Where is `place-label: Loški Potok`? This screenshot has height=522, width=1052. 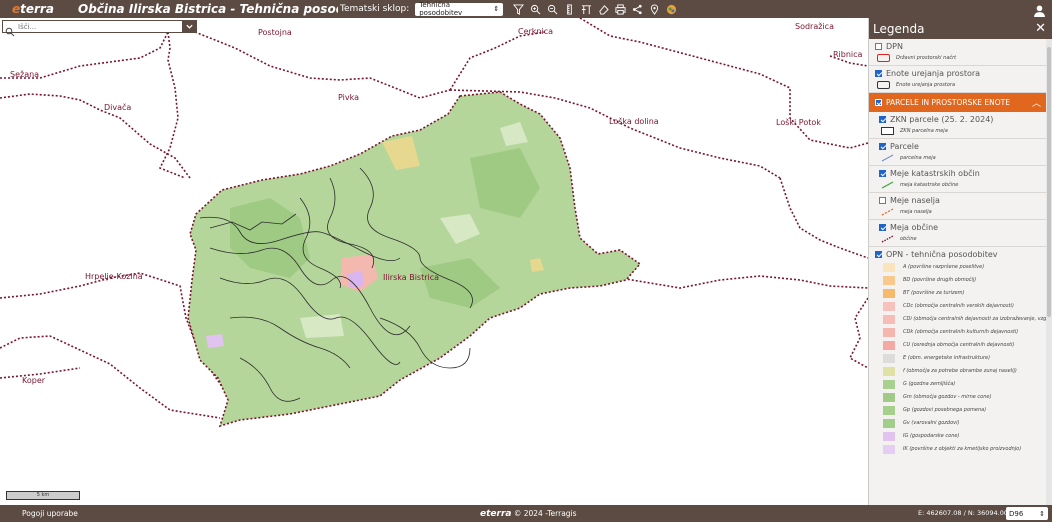
place-label: Loški Potok is located at coordinates (798, 122).